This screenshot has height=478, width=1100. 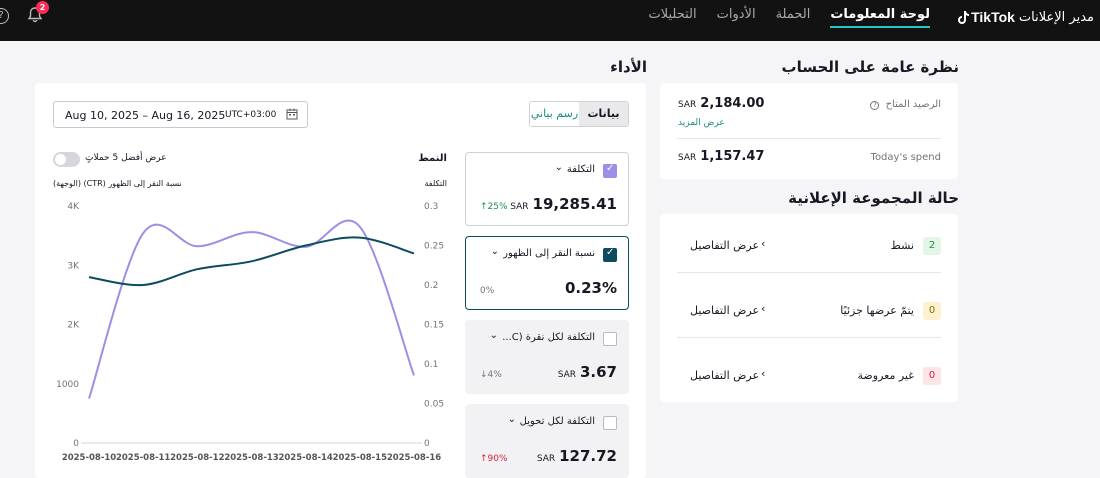 I want to click on metric-amount: 3.67, so click(x=598, y=372).